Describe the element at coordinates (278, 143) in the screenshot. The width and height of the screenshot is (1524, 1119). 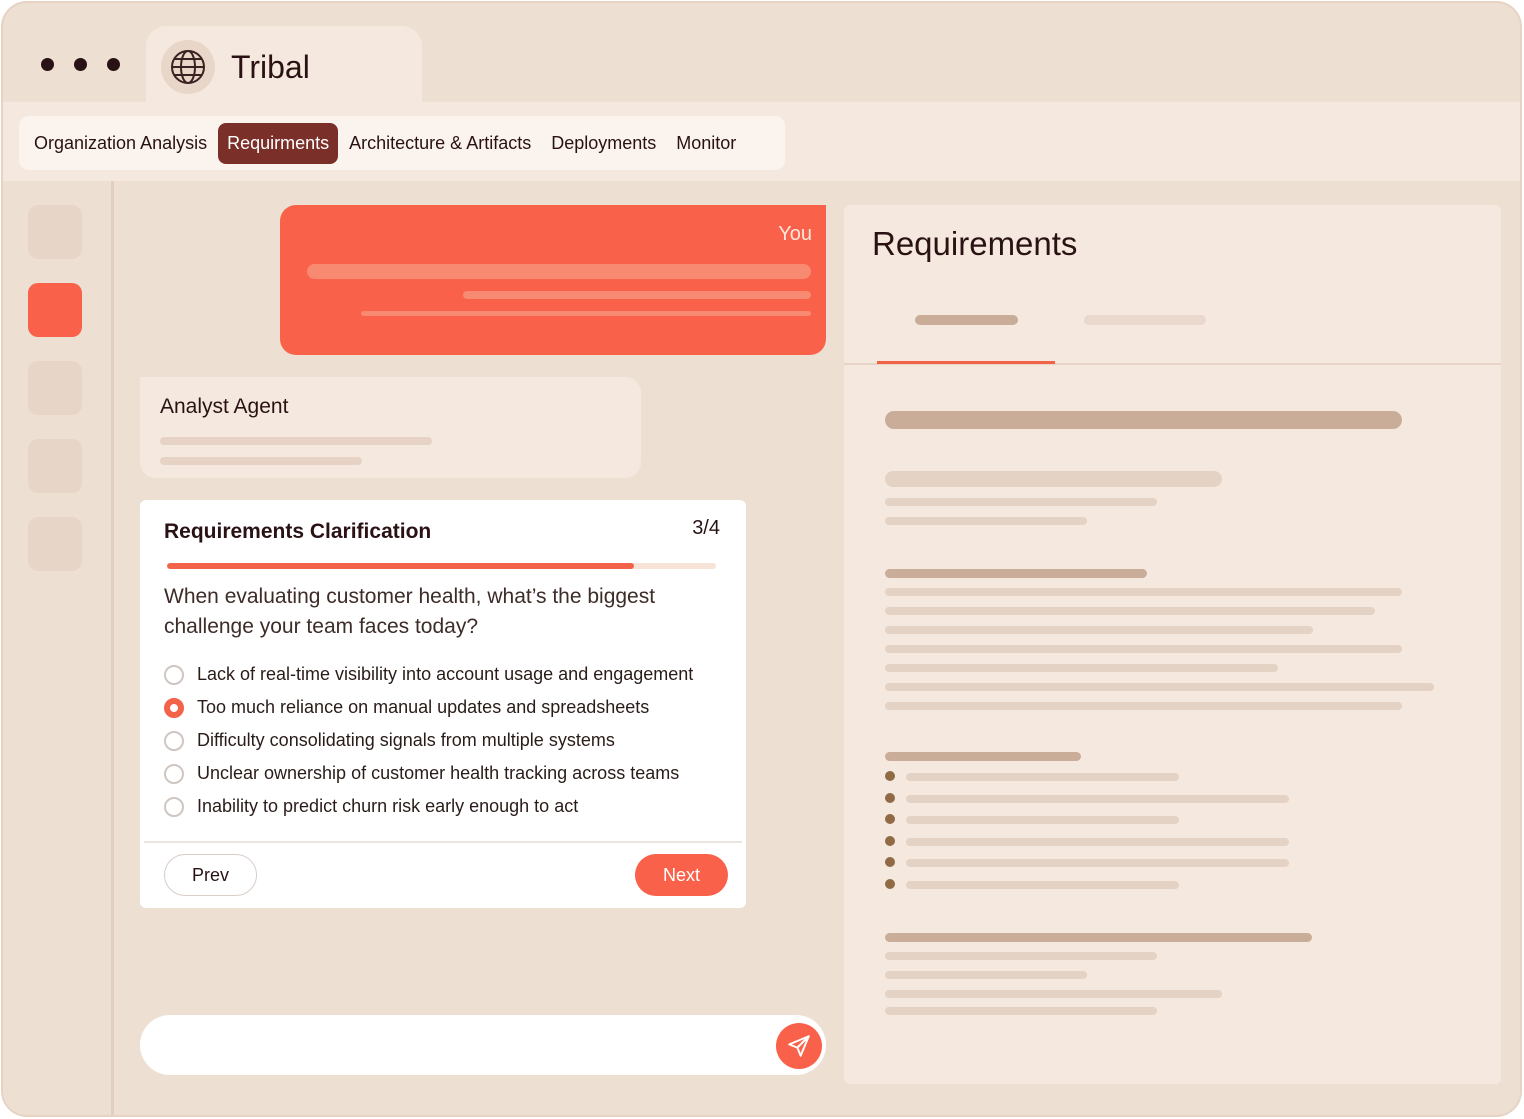
I see `tab-requirments: Requirments` at that location.